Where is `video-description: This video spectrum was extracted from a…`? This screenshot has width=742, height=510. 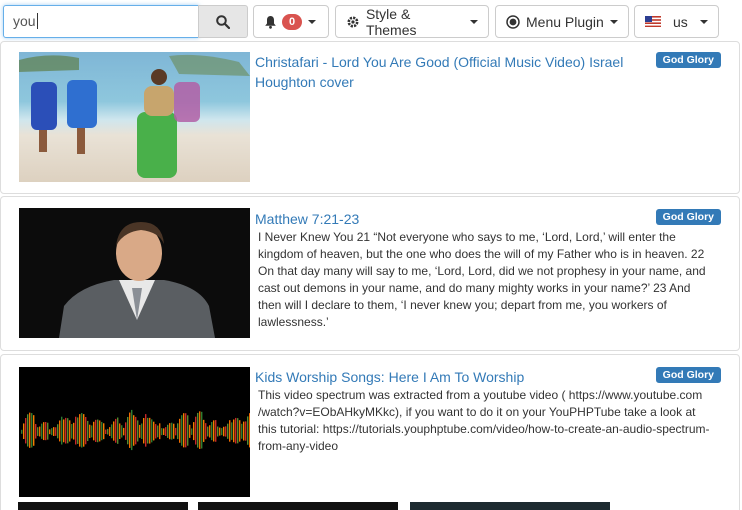
video-description: This video spectrum was extracted from a… is located at coordinates (484, 420).